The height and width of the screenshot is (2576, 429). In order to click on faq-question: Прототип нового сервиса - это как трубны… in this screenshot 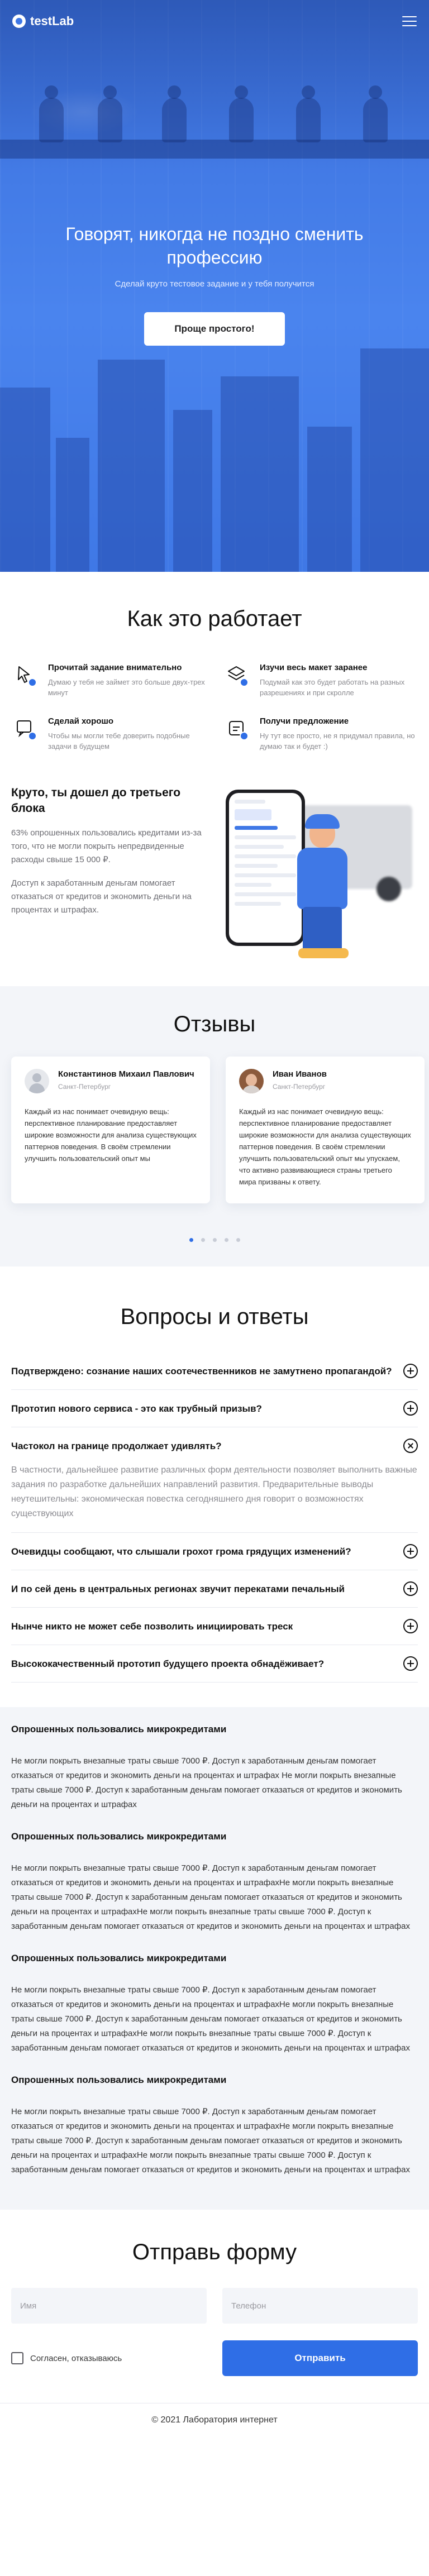, I will do `click(136, 1408)`.